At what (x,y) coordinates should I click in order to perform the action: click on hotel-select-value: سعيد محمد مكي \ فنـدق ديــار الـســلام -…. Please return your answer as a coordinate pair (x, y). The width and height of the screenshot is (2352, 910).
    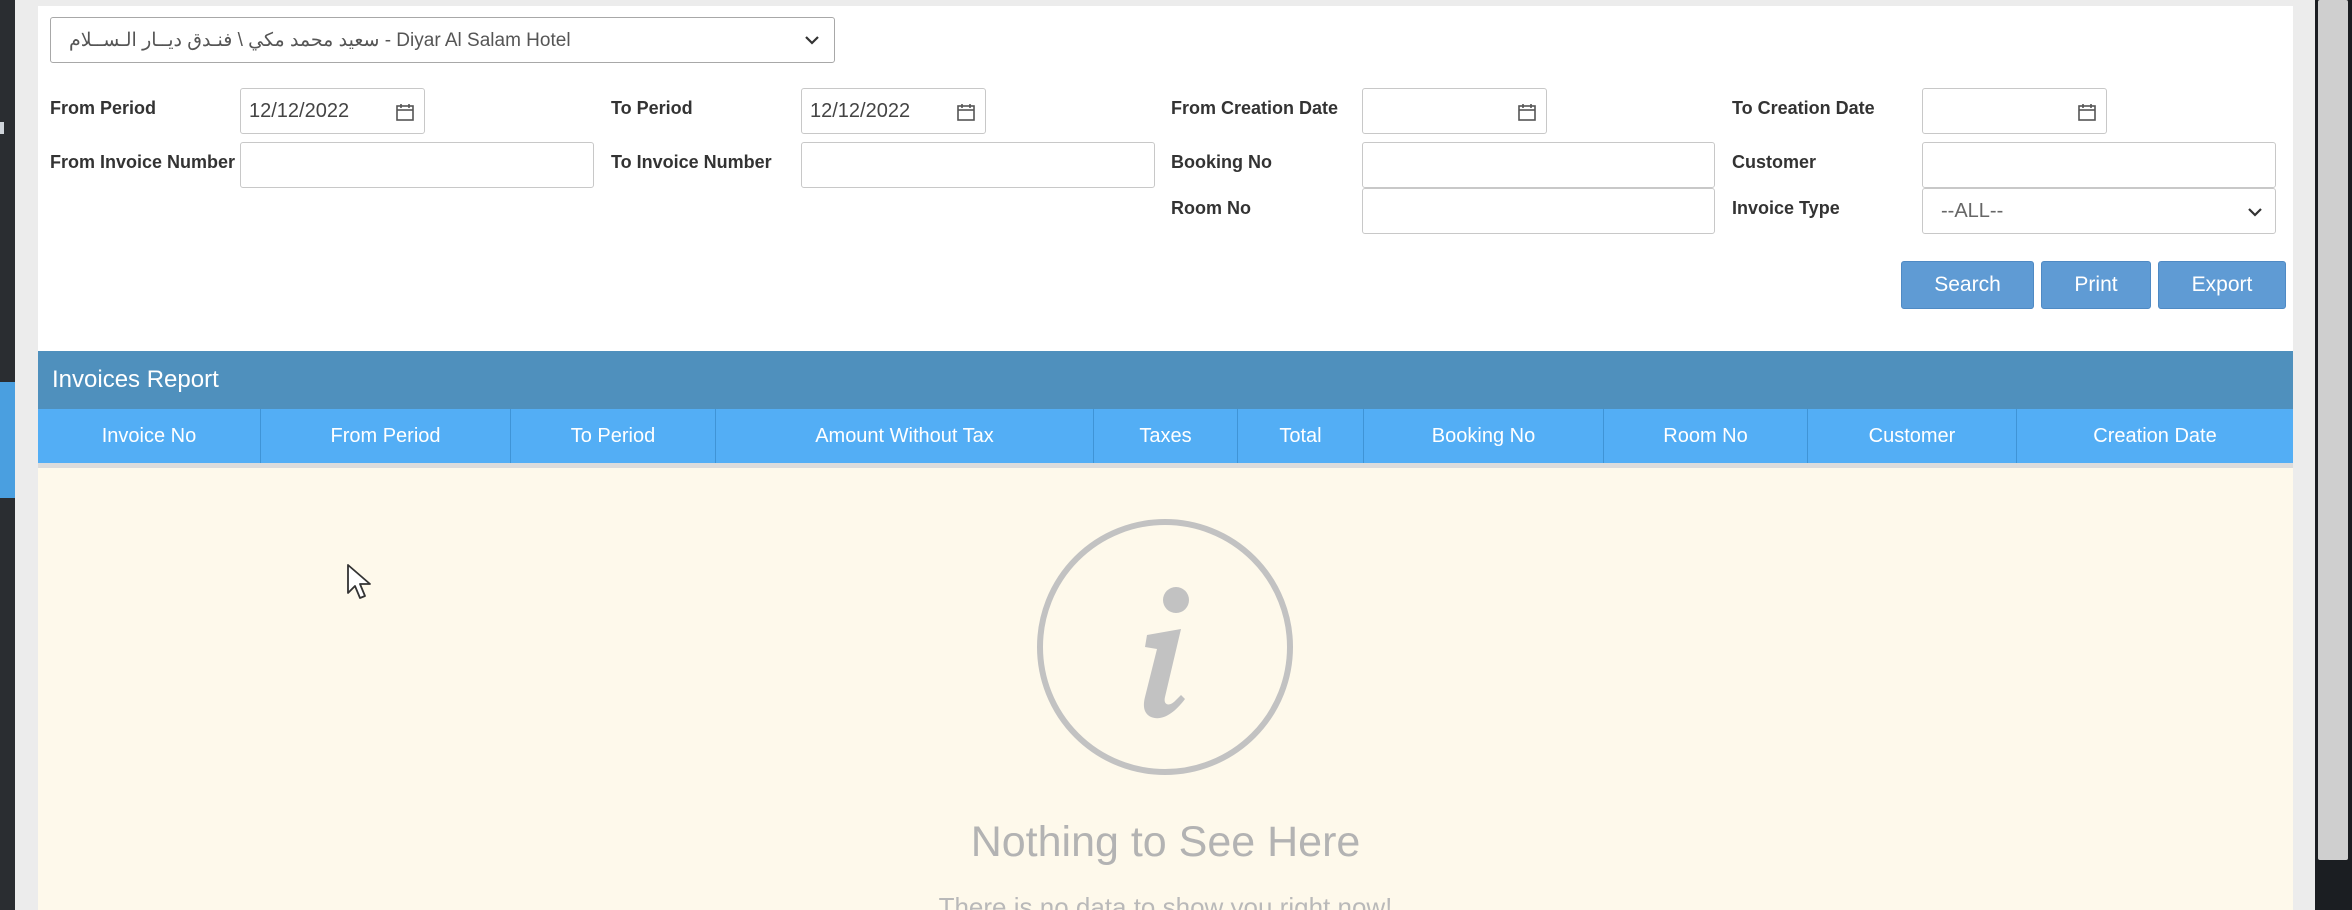
    Looking at the image, I should click on (320, 40).